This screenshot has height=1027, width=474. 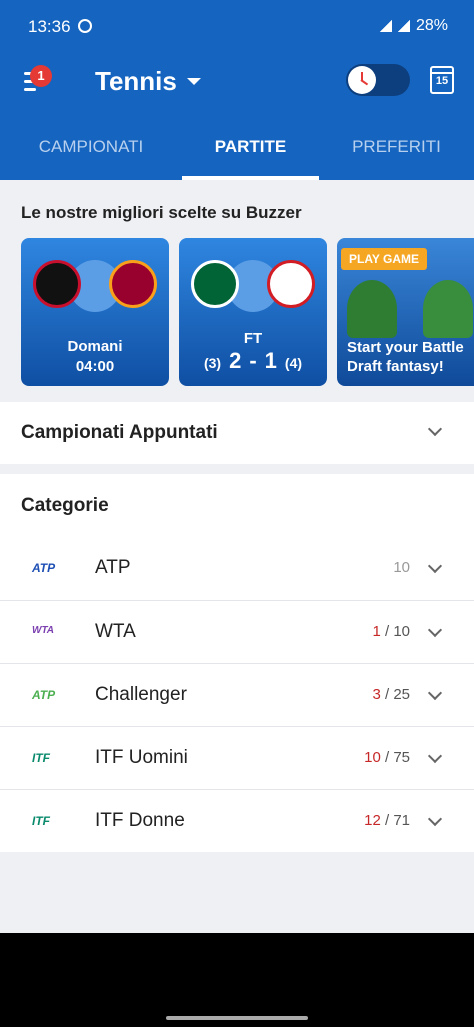 What do you see at coordinates (253, 312) in the screenshot?
I see `pick-card-2: FT (3) 2 - 1 (4)` at bounding box center [253, 312].